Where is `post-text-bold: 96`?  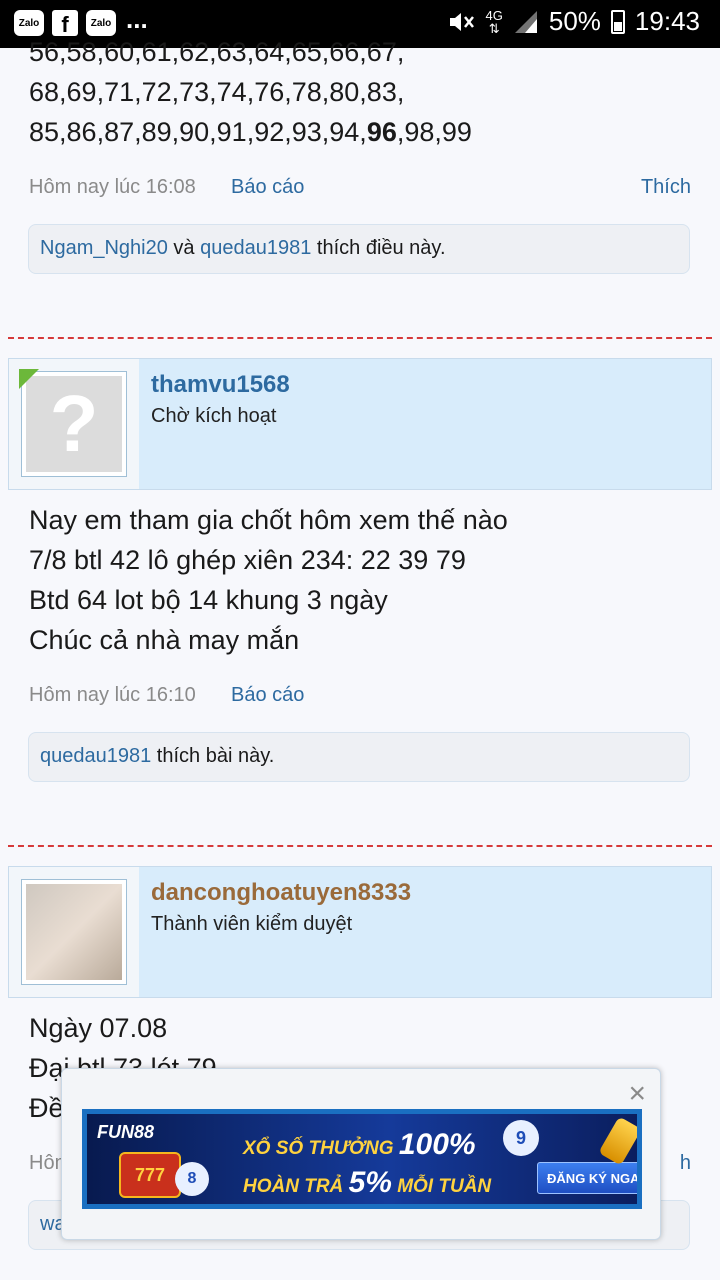
post-text-bold: 96 is located at coordinates (381, 132).